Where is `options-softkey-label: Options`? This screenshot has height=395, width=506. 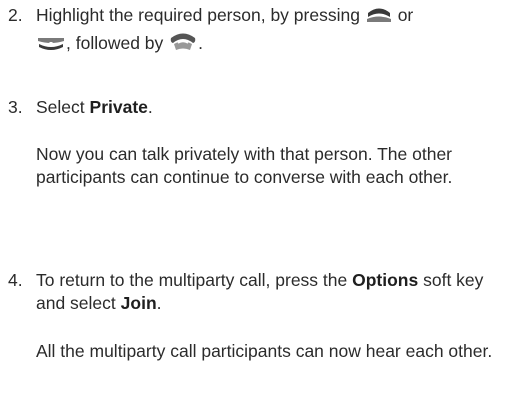 options-softkey-label: Options is located at coordinates (385, 280).